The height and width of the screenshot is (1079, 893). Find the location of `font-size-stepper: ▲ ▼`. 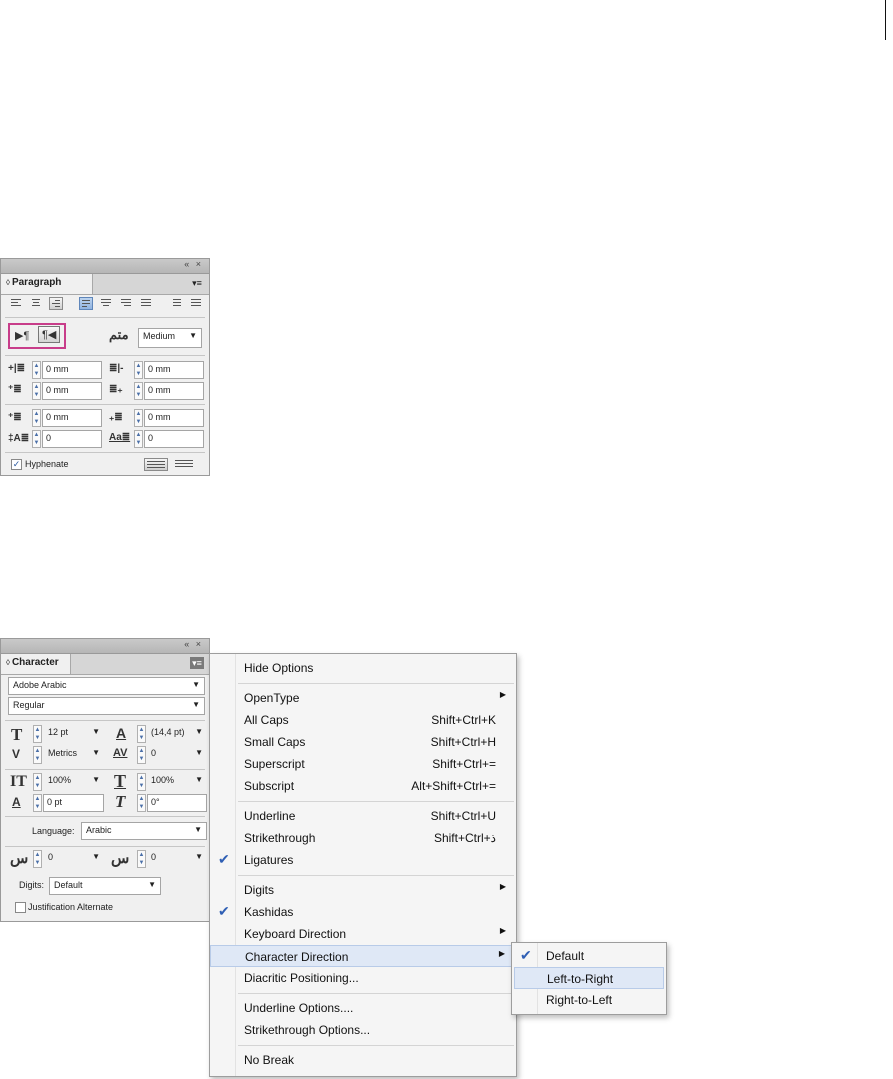

font-size-stepper: ▲ ▼ is located at coordinates (37, 734).